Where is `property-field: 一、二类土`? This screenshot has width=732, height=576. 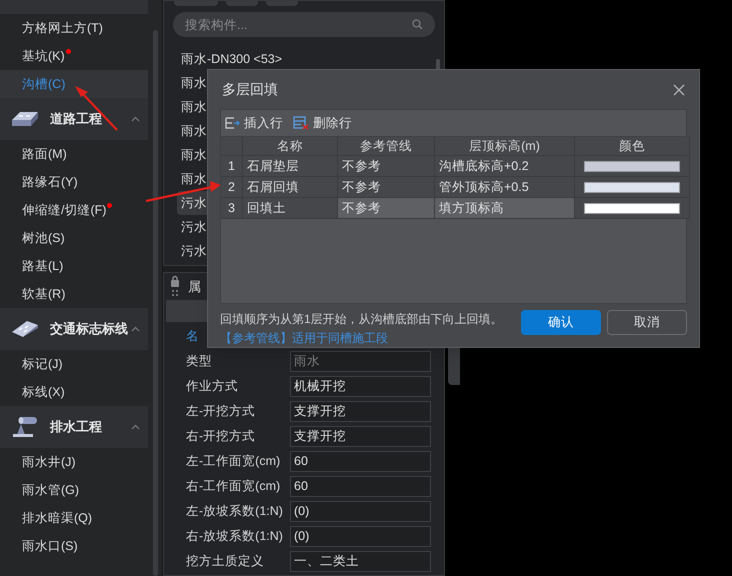
property-field: 一、二类土 is located at coordinates (360, 561).